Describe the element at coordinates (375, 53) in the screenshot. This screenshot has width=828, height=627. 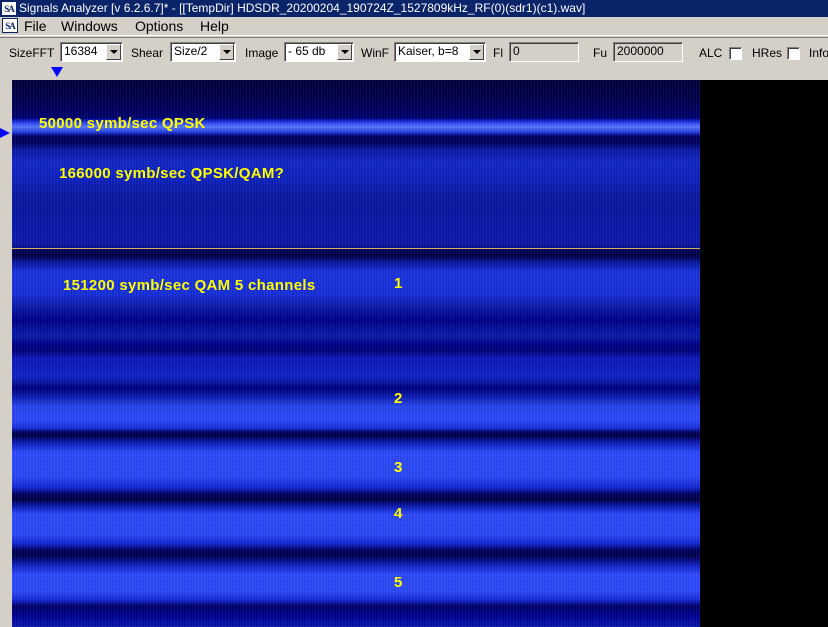
I see `winf-label: WinF` at that location.